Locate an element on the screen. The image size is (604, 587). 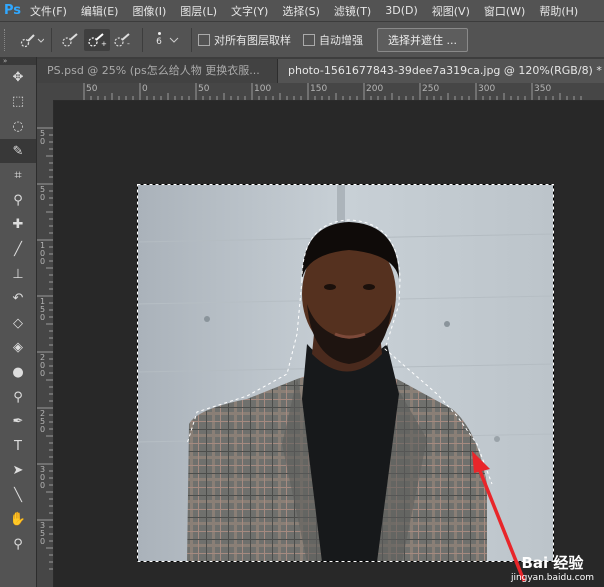
dodge-icon: ⚲ is located at coordinates (18, 397).